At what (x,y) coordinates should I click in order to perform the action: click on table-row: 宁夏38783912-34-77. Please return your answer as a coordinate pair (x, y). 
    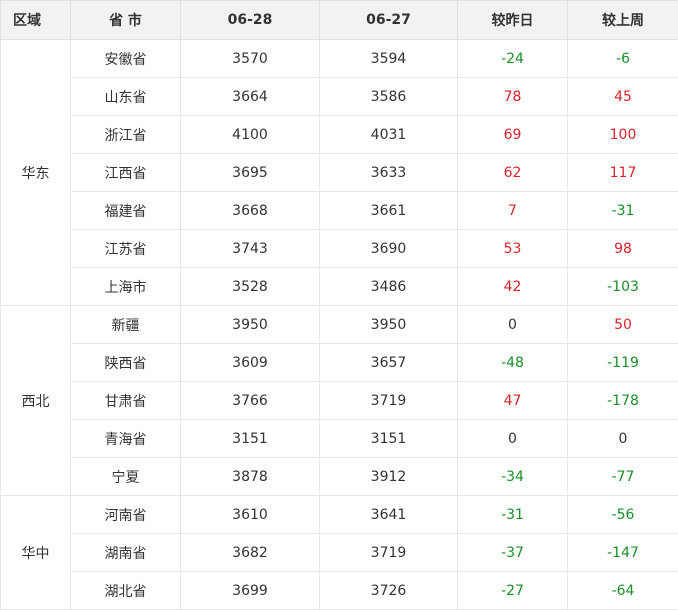
    Looking at the image, I should click on (339, 477).